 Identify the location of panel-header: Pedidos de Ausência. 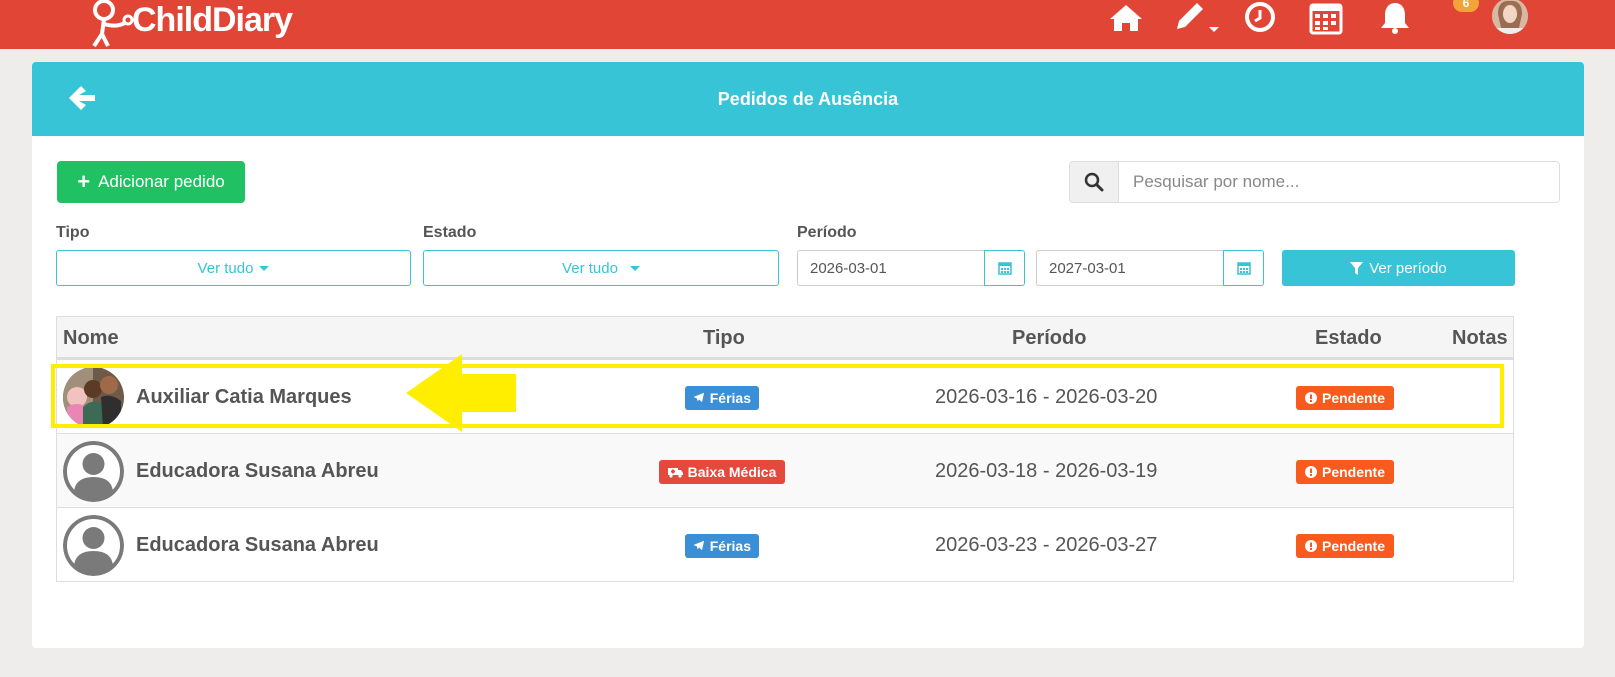
(808, 99).